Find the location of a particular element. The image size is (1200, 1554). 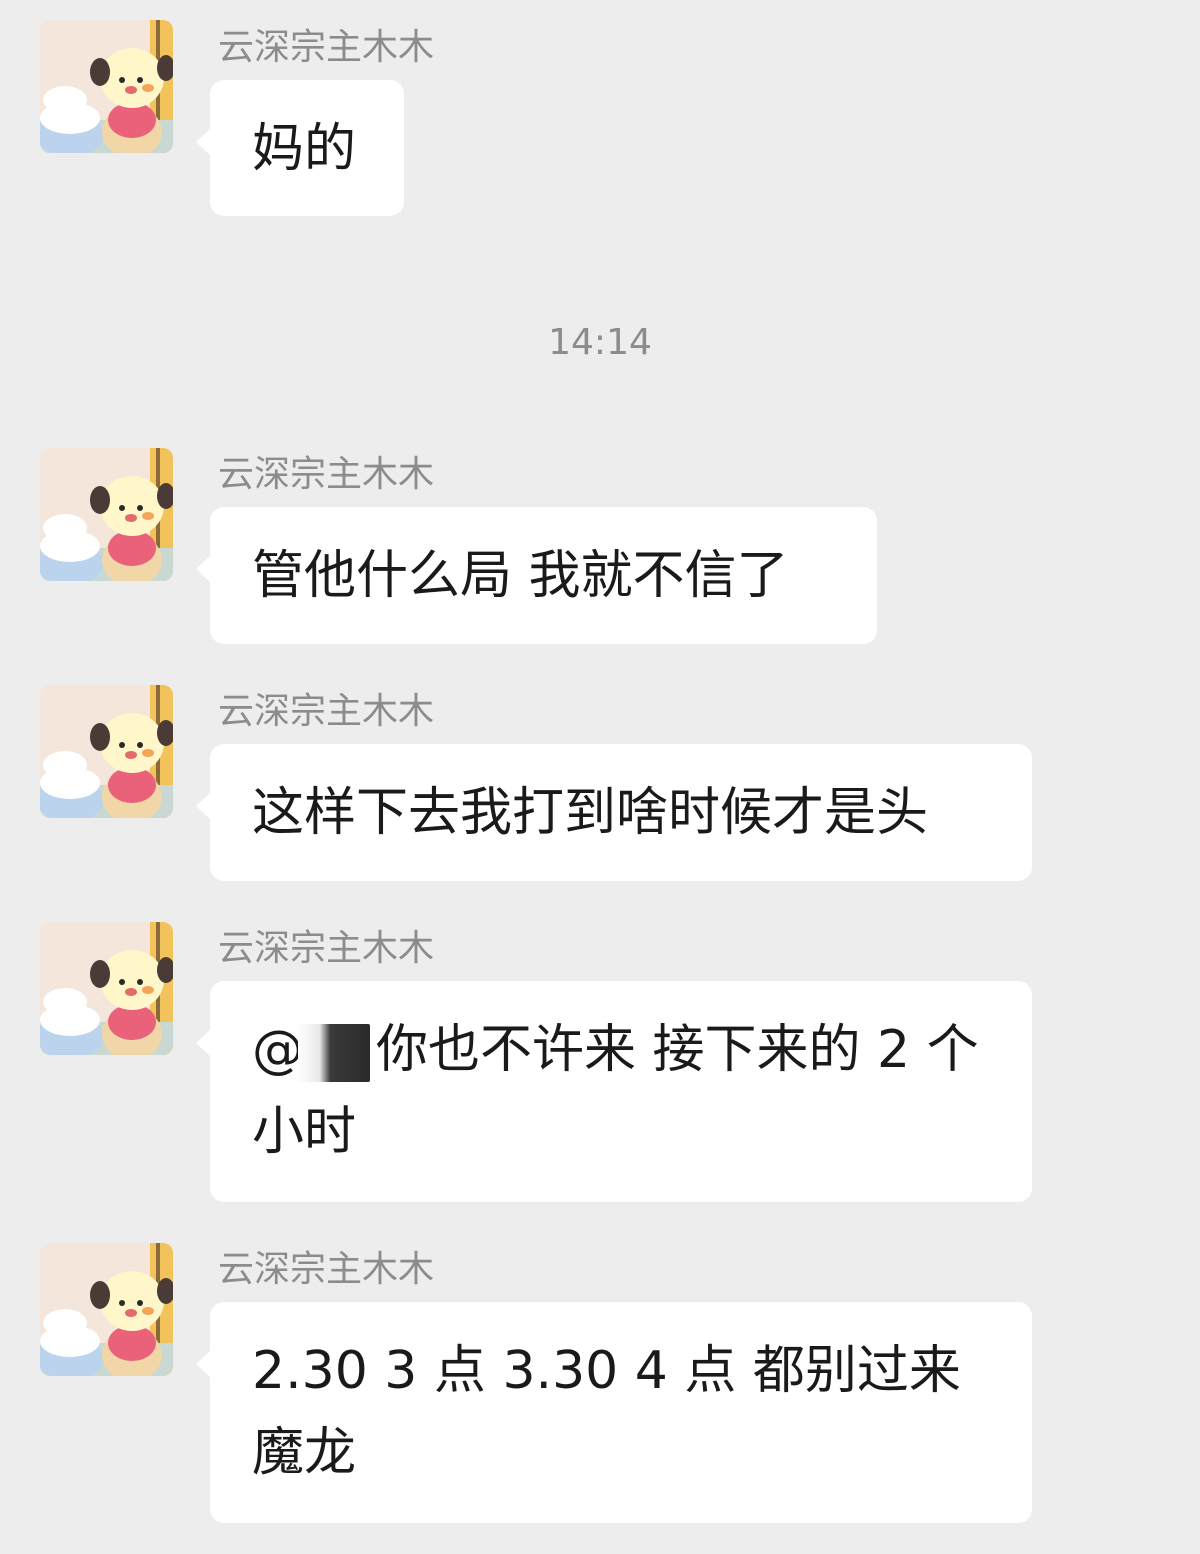

message-bubble: 管他什么局 我就不信了 is located at coordinates (536, 575).